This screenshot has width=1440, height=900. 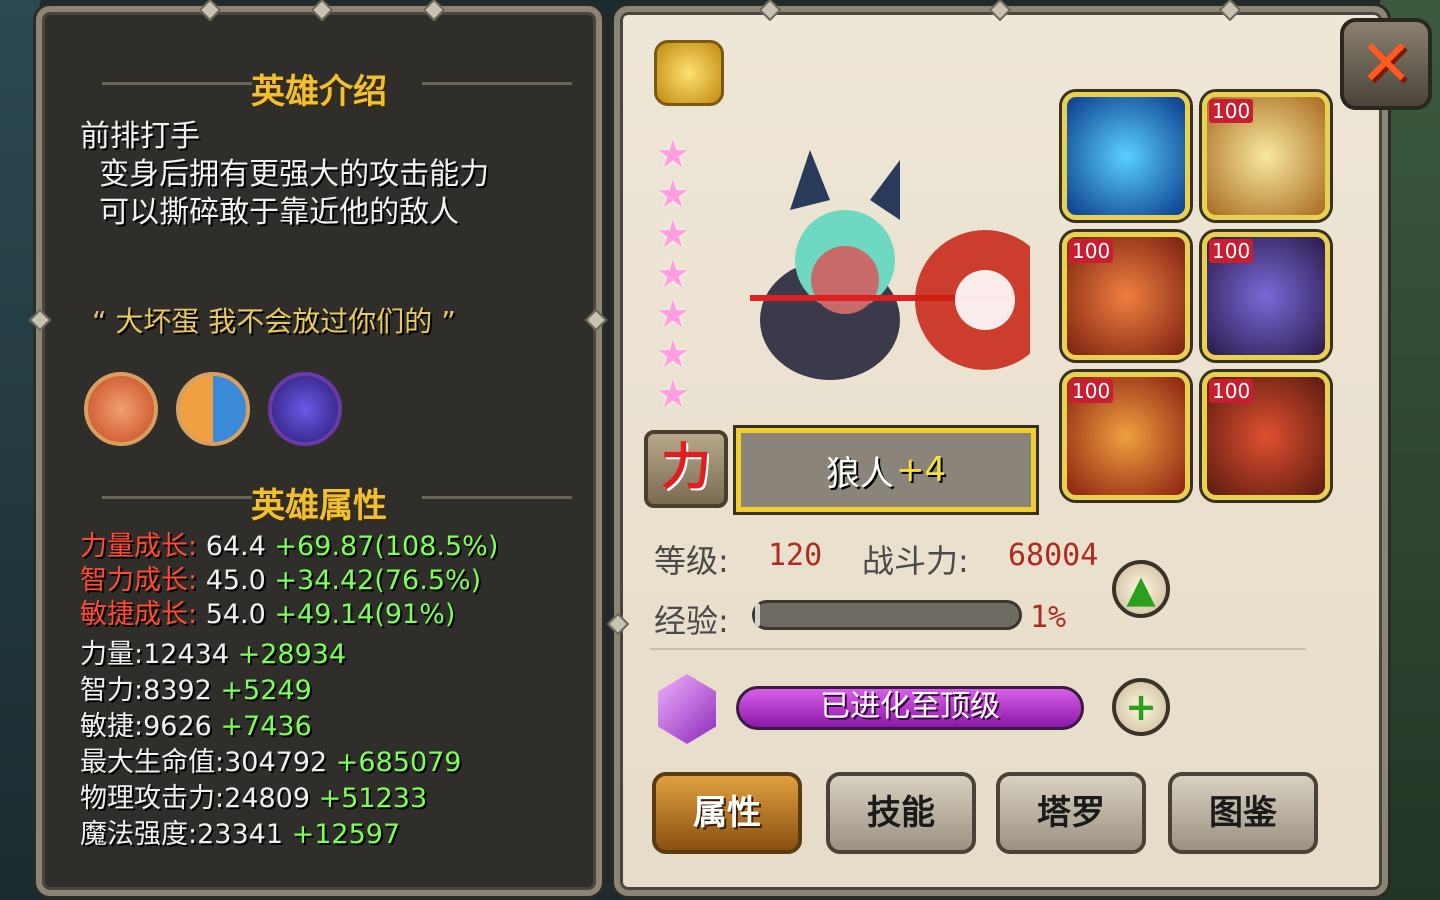 What do you see at coordinates (285, 174) in the screenshot?
I see `intro-text: 前排打手 变身后拥有更强大的攻击能力 可以撕碎敢于靠近他的敌人` at bounding box center [285, 174].